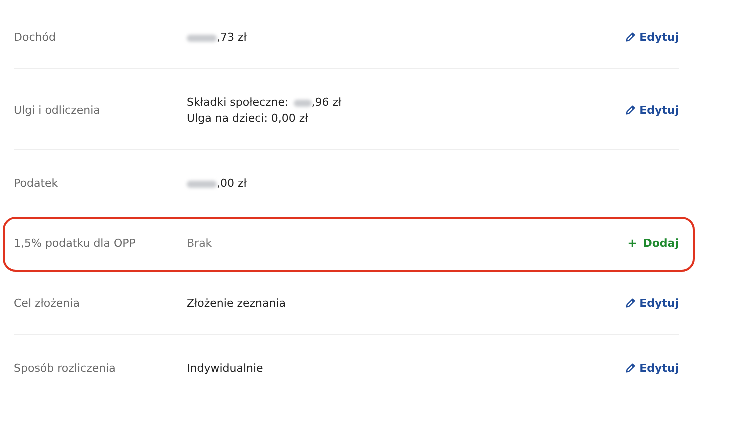 The width and height of the screenshot is (732, 430). I want to click on field-value: Brak, so click(199, 244).